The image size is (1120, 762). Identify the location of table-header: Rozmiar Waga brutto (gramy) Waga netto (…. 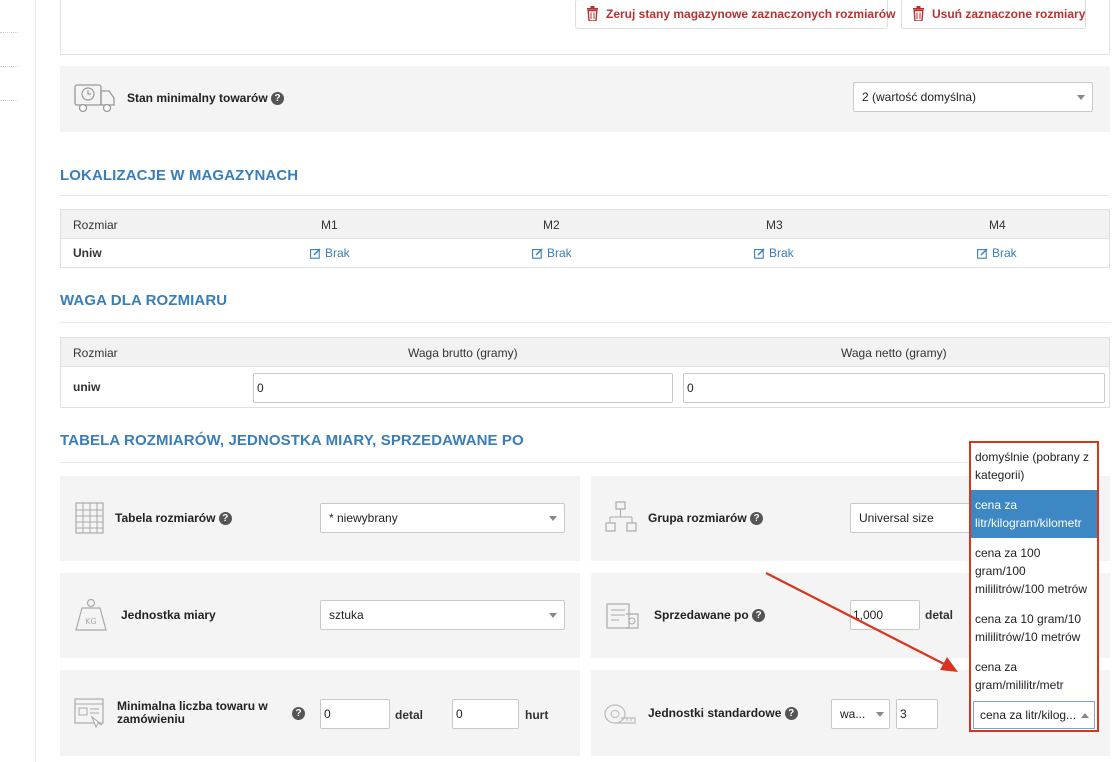
(585, 352).